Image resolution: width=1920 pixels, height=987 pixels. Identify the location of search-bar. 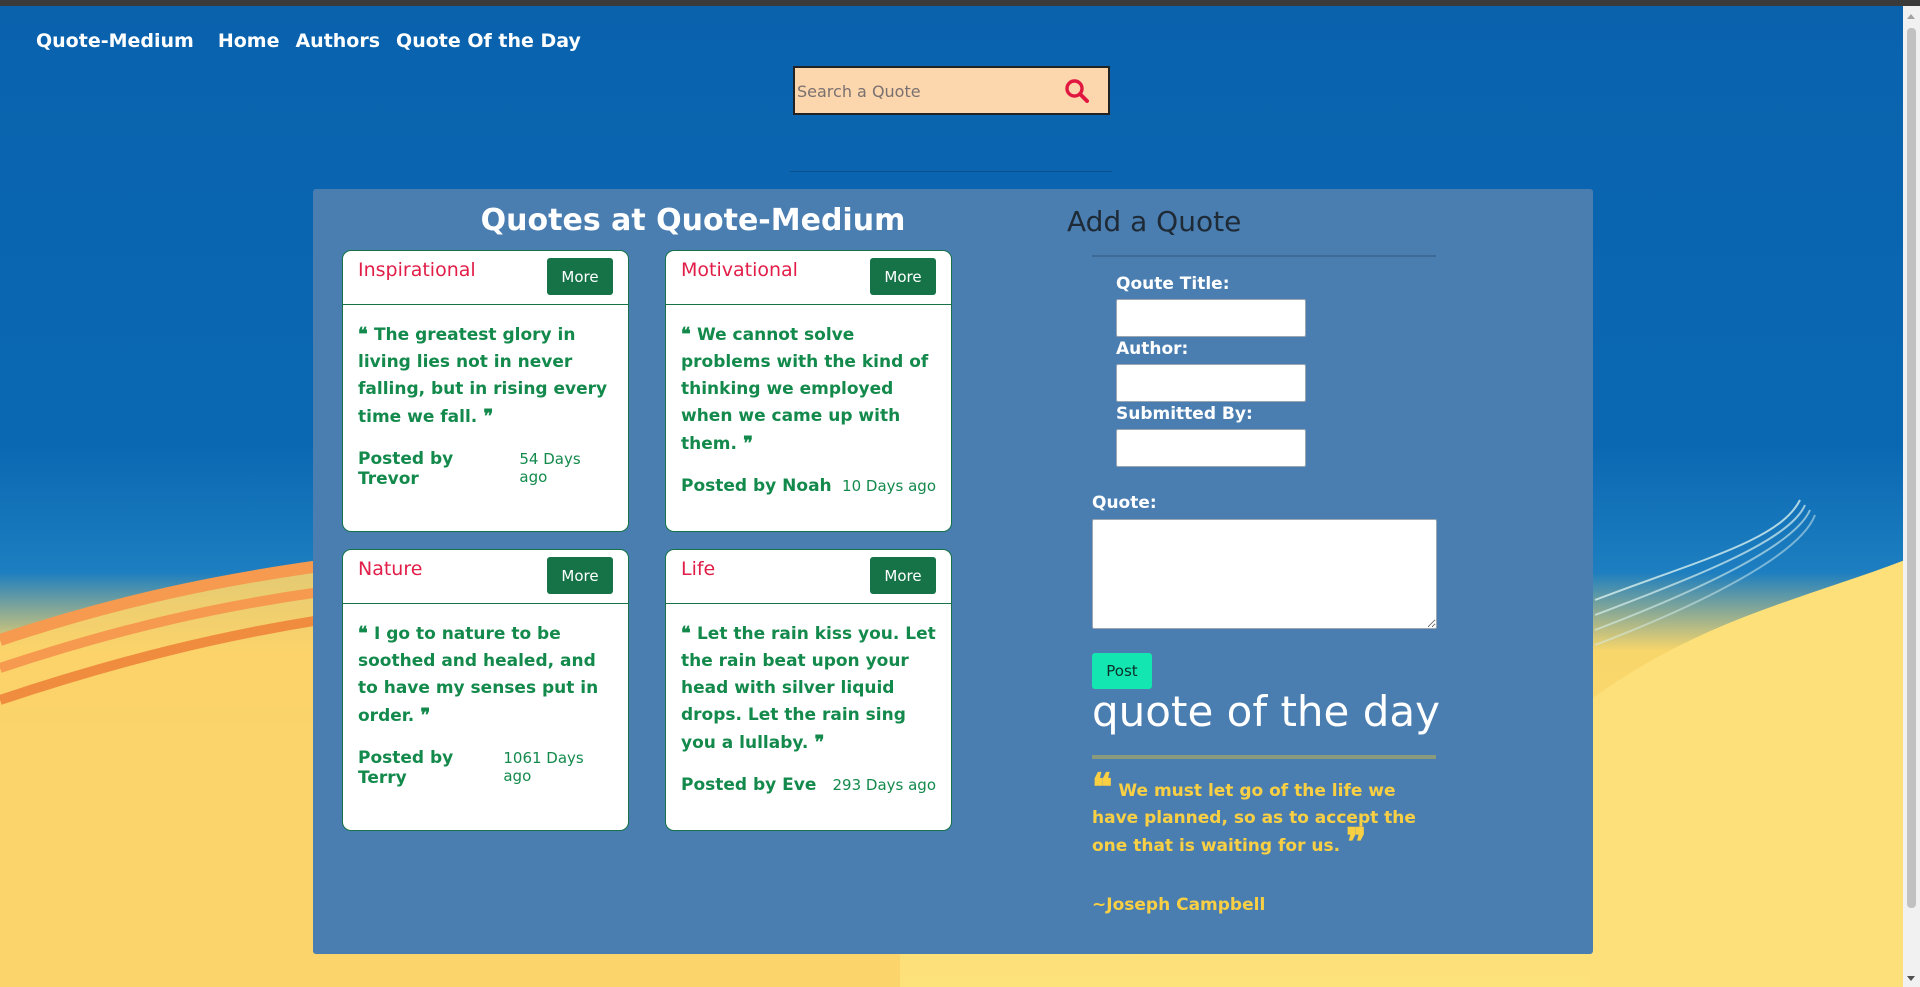
(951, 90).